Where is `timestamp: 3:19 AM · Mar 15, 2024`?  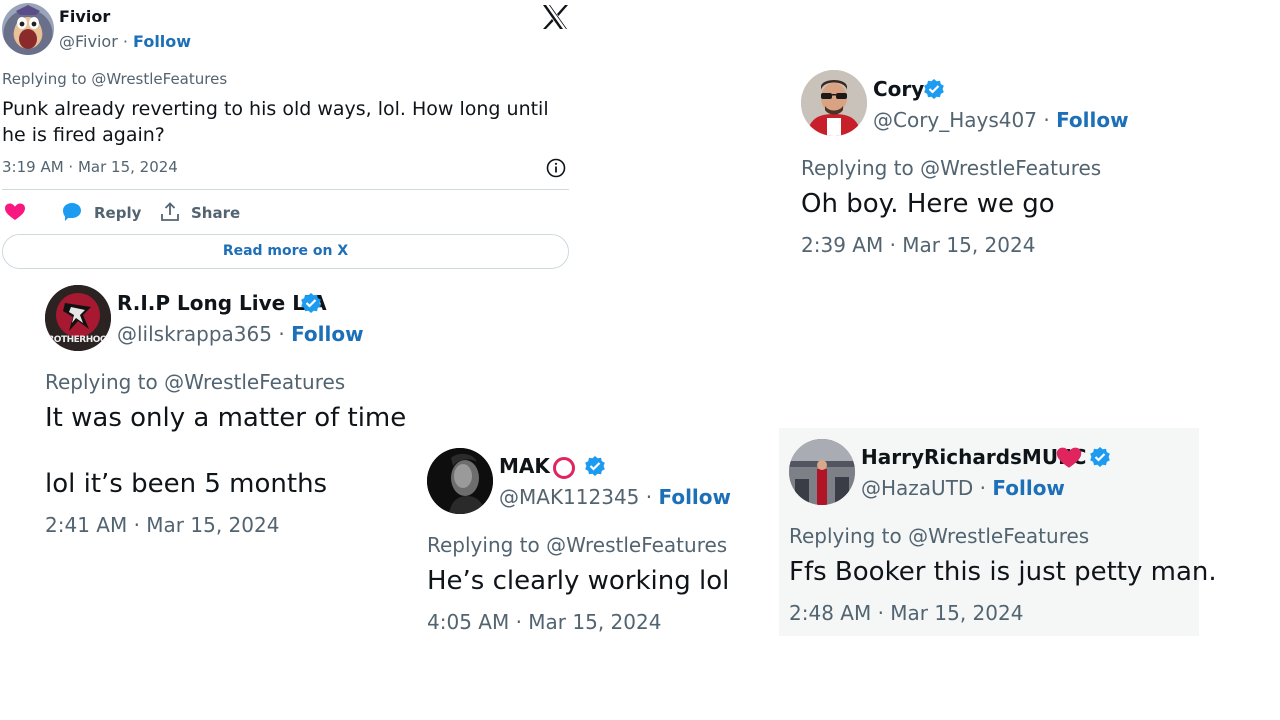 timestamp: 3:19 AM · Mar 15, 2024 is located at coordinates (90, 167).